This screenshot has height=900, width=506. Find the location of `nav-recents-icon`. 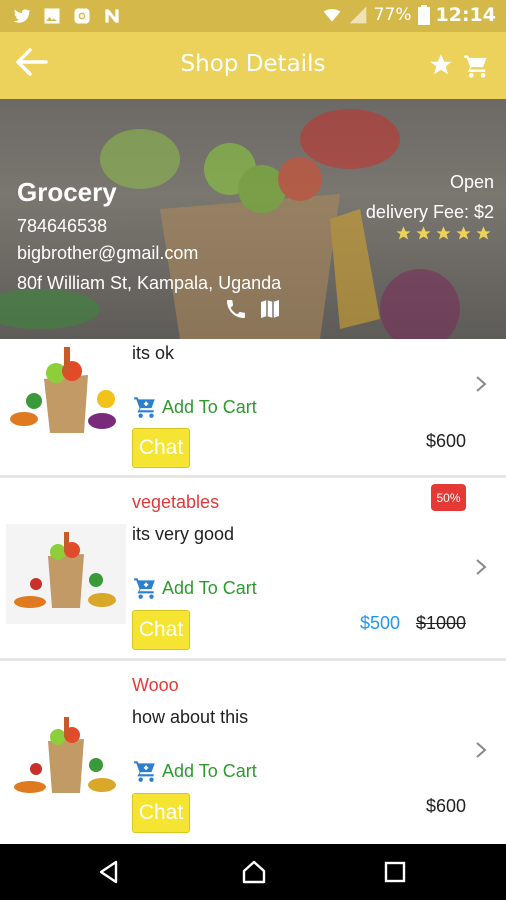

nav-recents-icon is located at coordinates (395, 872).